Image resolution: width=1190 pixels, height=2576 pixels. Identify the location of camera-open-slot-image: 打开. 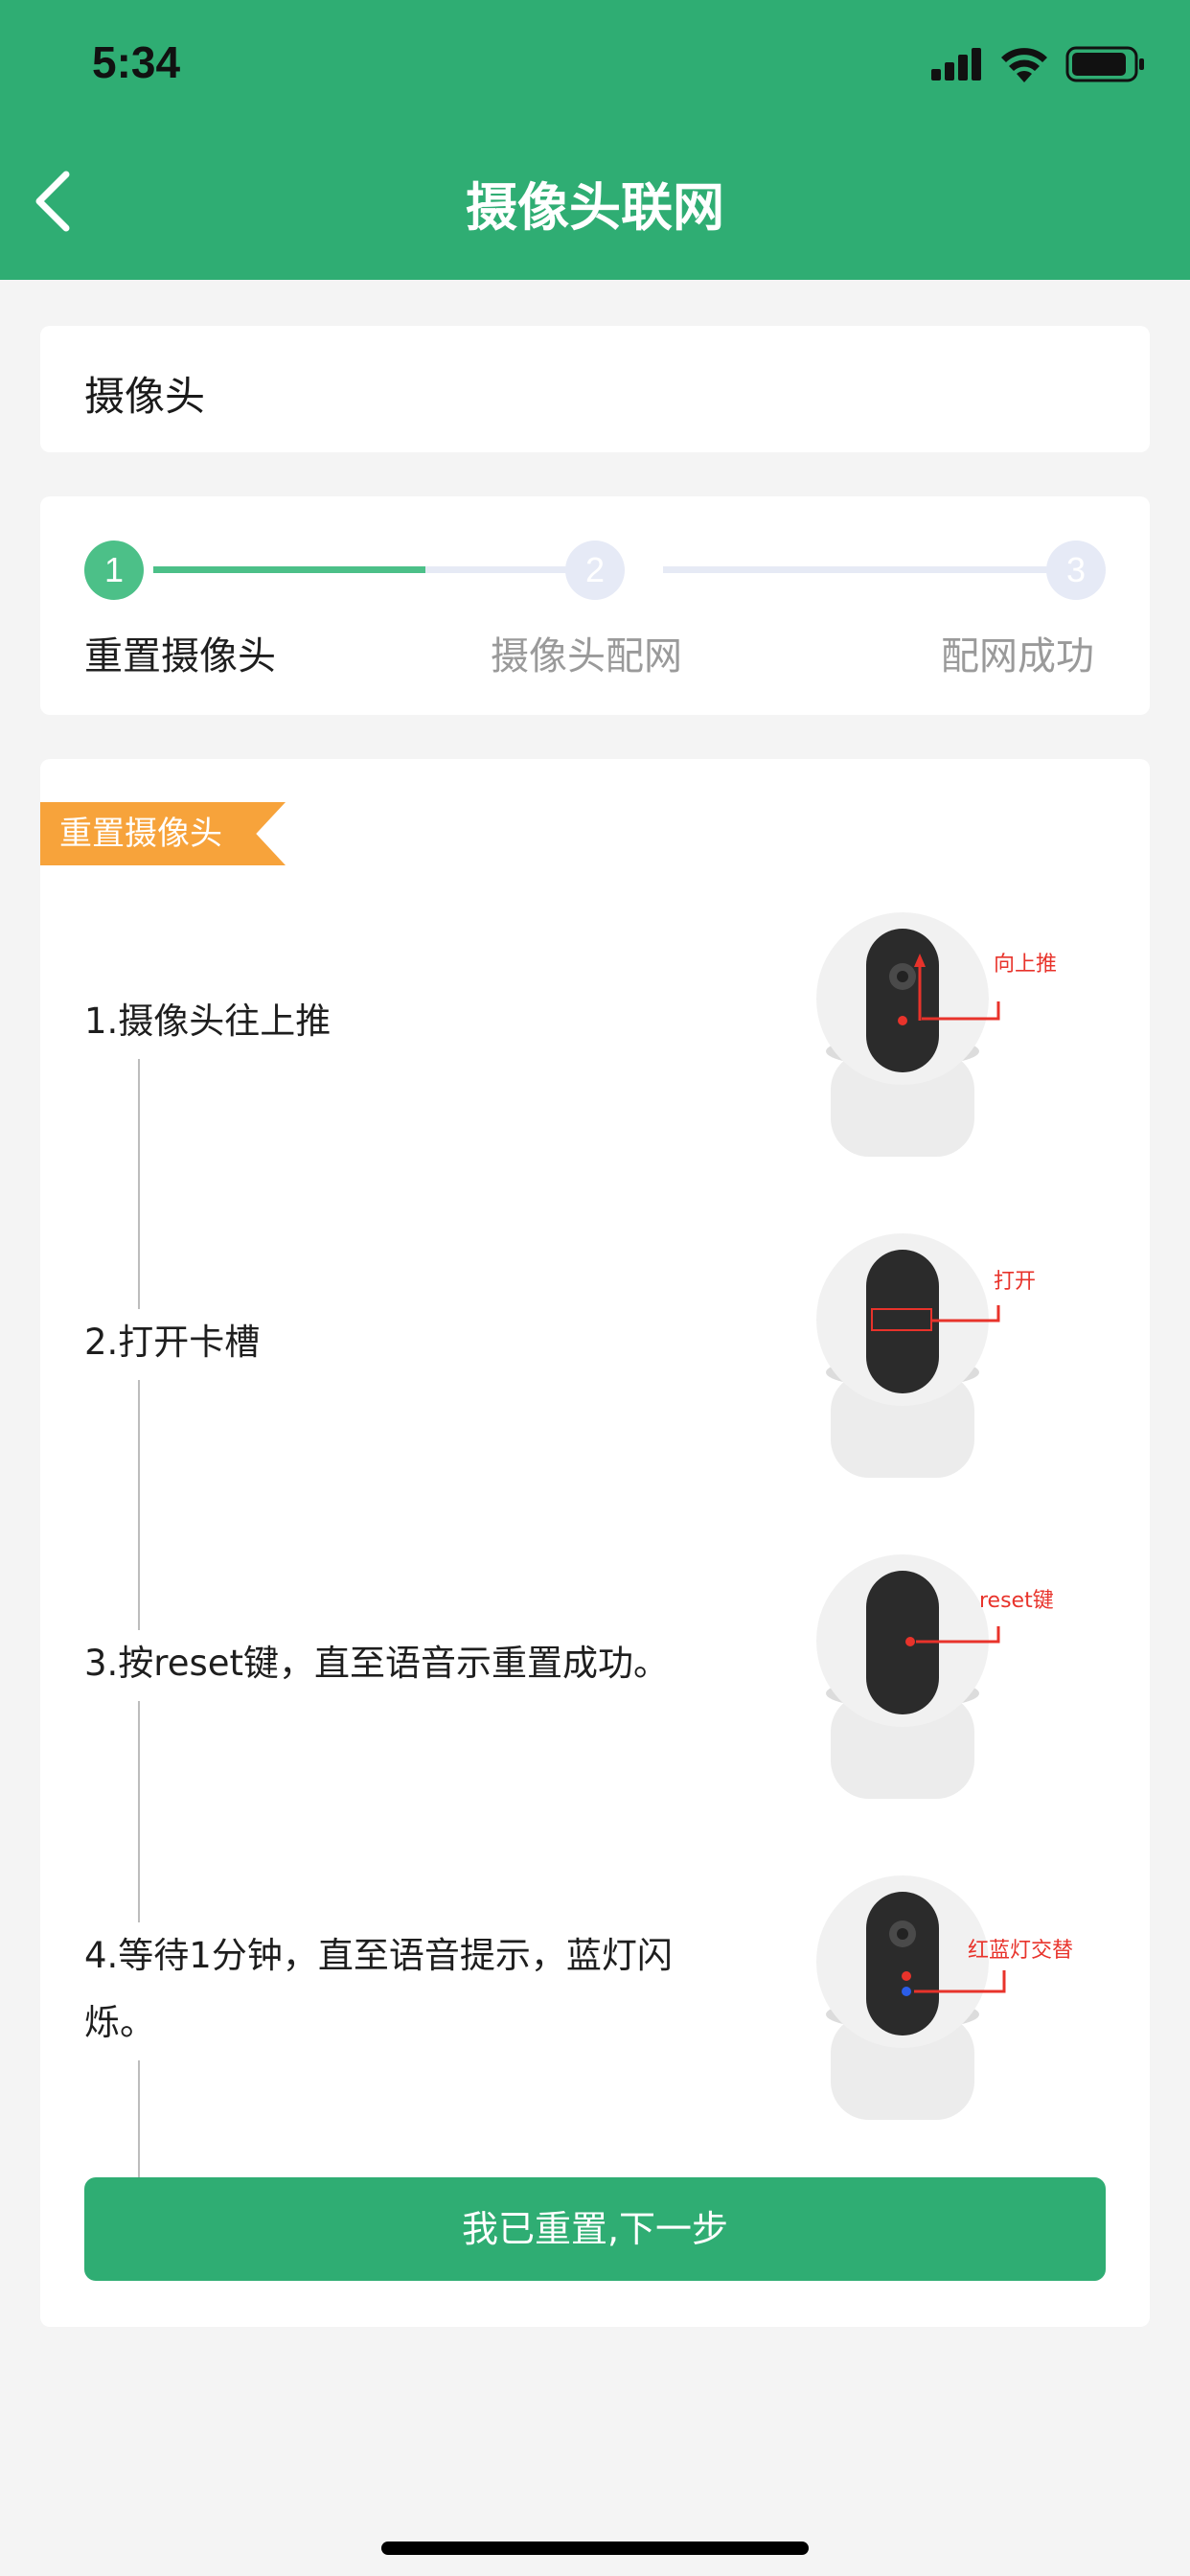
(926, 1355).